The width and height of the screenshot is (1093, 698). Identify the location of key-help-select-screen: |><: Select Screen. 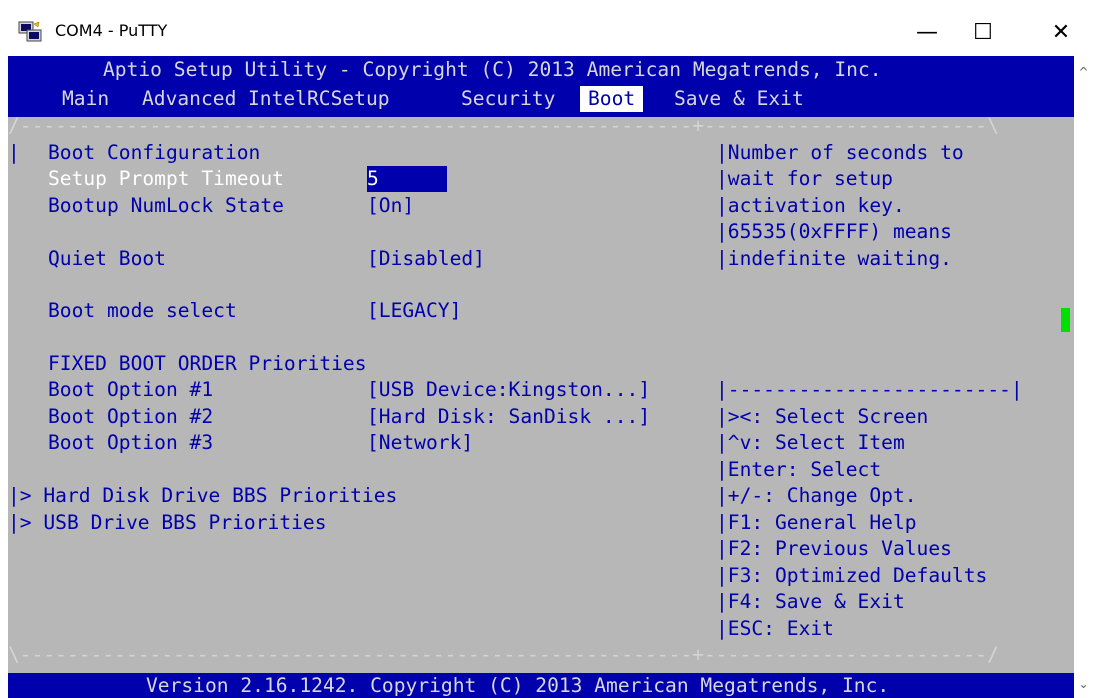
(822, 416).